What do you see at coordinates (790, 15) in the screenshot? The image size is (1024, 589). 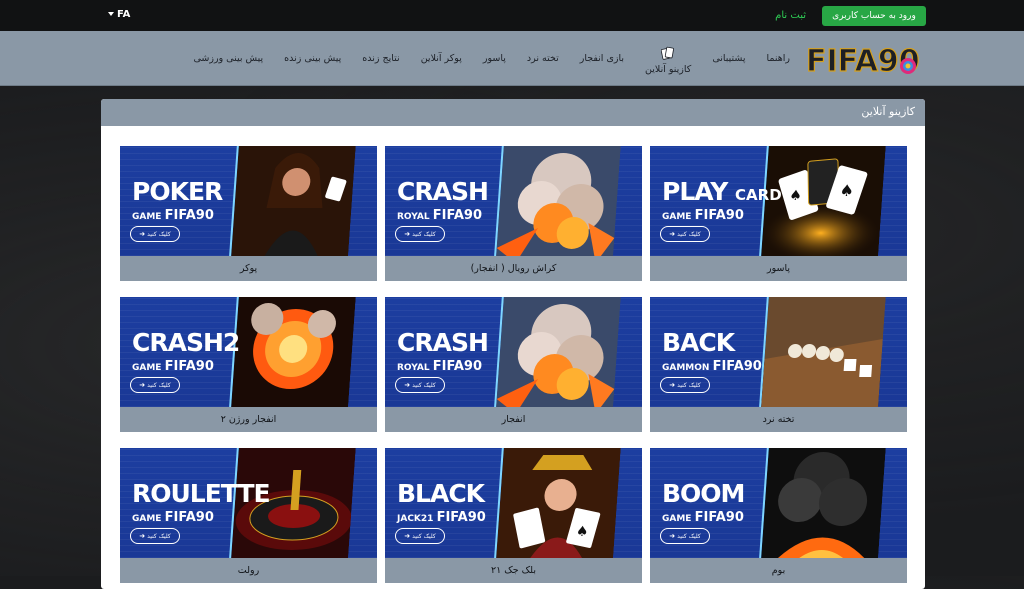 I see `register-link: ثبت نام` at bounding box center [790, 15].